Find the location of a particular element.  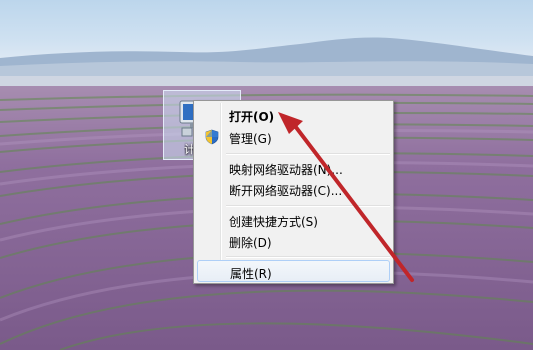

menu-item-create-shortcut: 创建快捷方式(S) is located at coordinates (293, 220).